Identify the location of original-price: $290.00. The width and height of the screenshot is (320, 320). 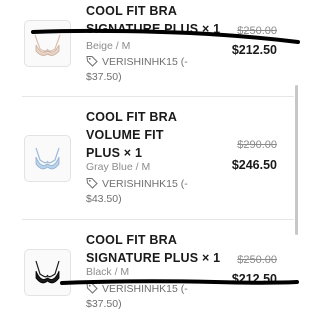
(257, 145).